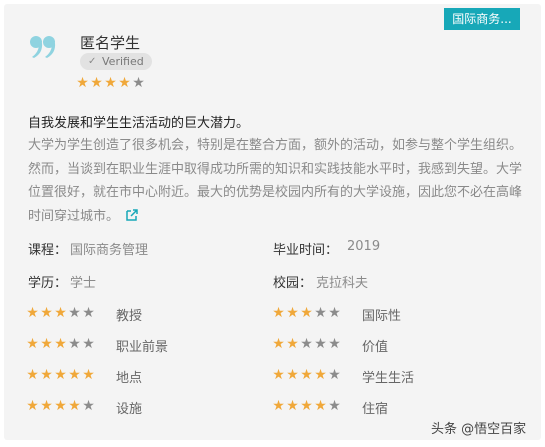 The height and width of the screenshot is (447, 545). Describe the element at coordinates (123, 61) in the screenshot. I see `verified-label: Verified` at that location.